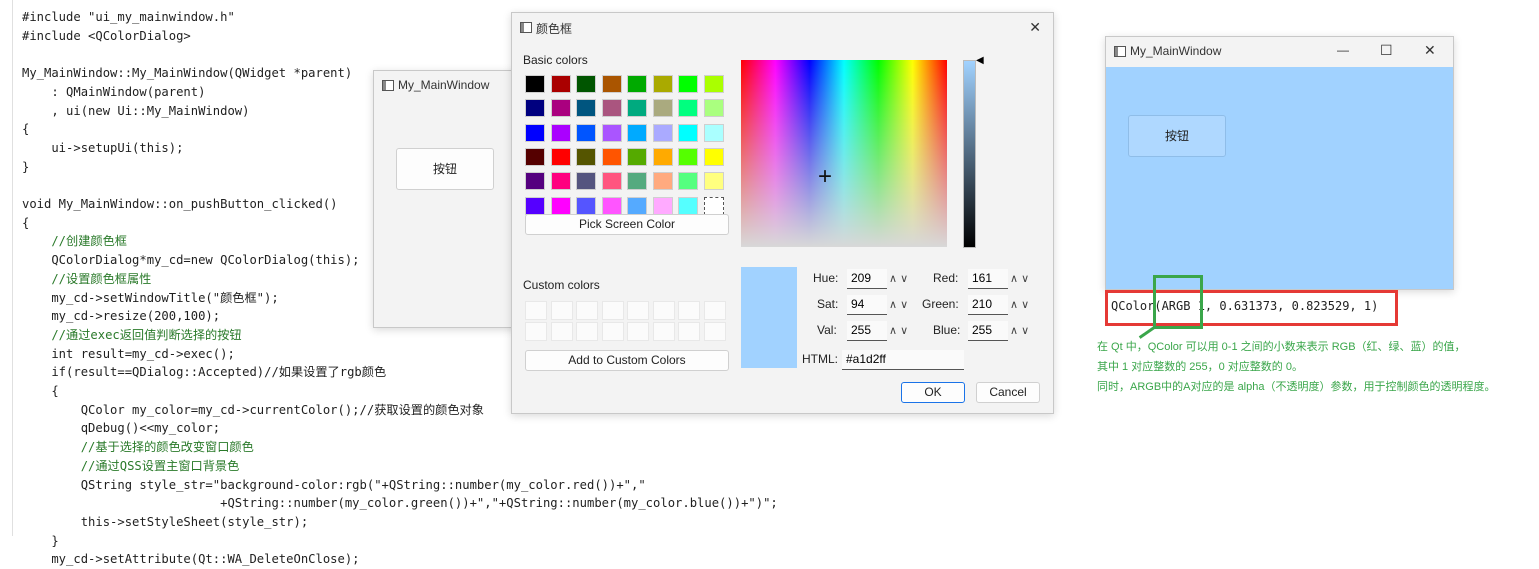  What do you see at coordinates (1019, 304) in the screenshot?
I see `green-spin-arrows-icon: ∧ ∨` at bounding box center [1019, 304].